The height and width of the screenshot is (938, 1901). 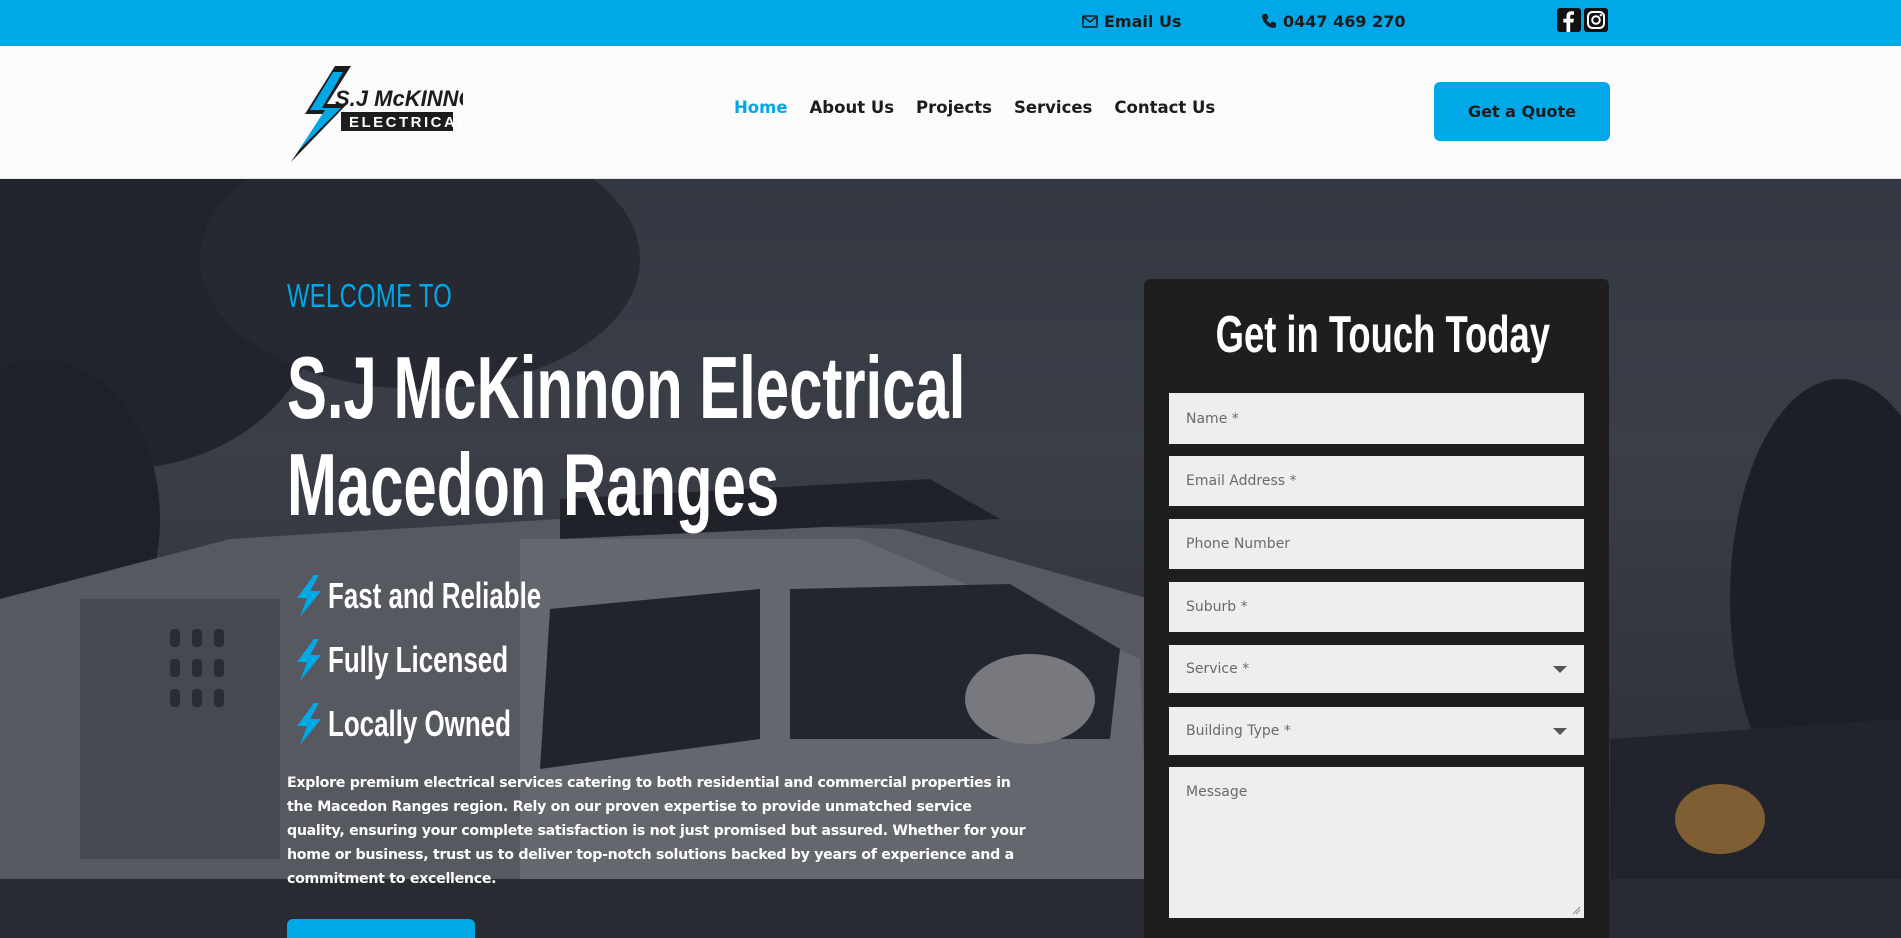 I want to click on service-select: Service *, so click(x=1376, y=669).